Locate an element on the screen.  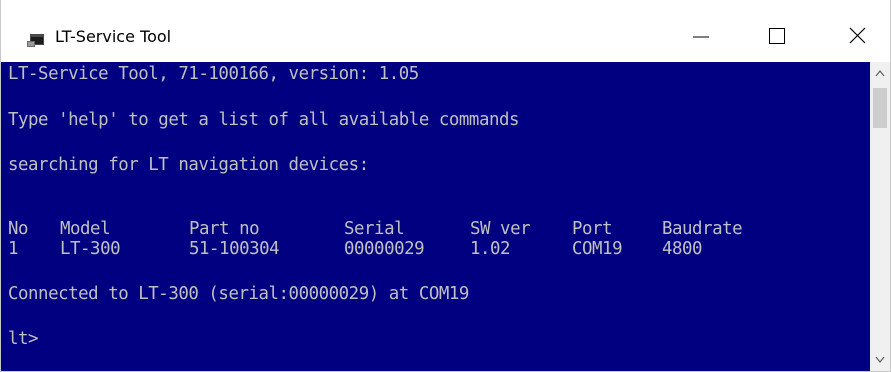
scroll-down-arrow-icon is located at coordinates (880, 359).